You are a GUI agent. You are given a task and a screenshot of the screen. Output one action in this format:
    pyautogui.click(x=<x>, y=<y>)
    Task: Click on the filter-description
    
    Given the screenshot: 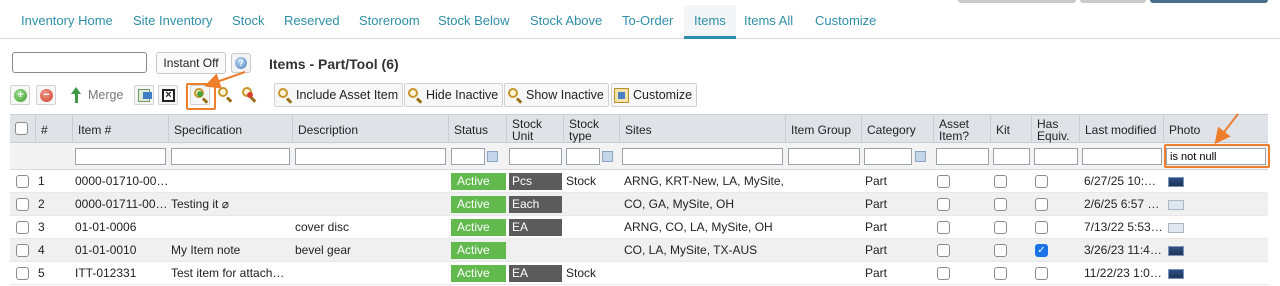 What is the action you would take?
    pyautogui.click(x=370, y=156)
    